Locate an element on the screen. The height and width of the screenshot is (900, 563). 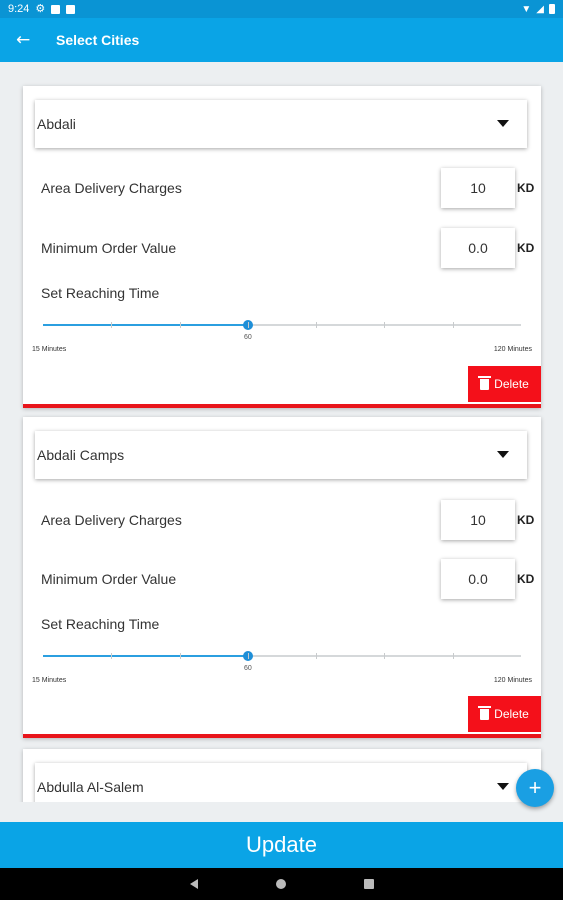
battery-icon is located at coordinates (552, 9).